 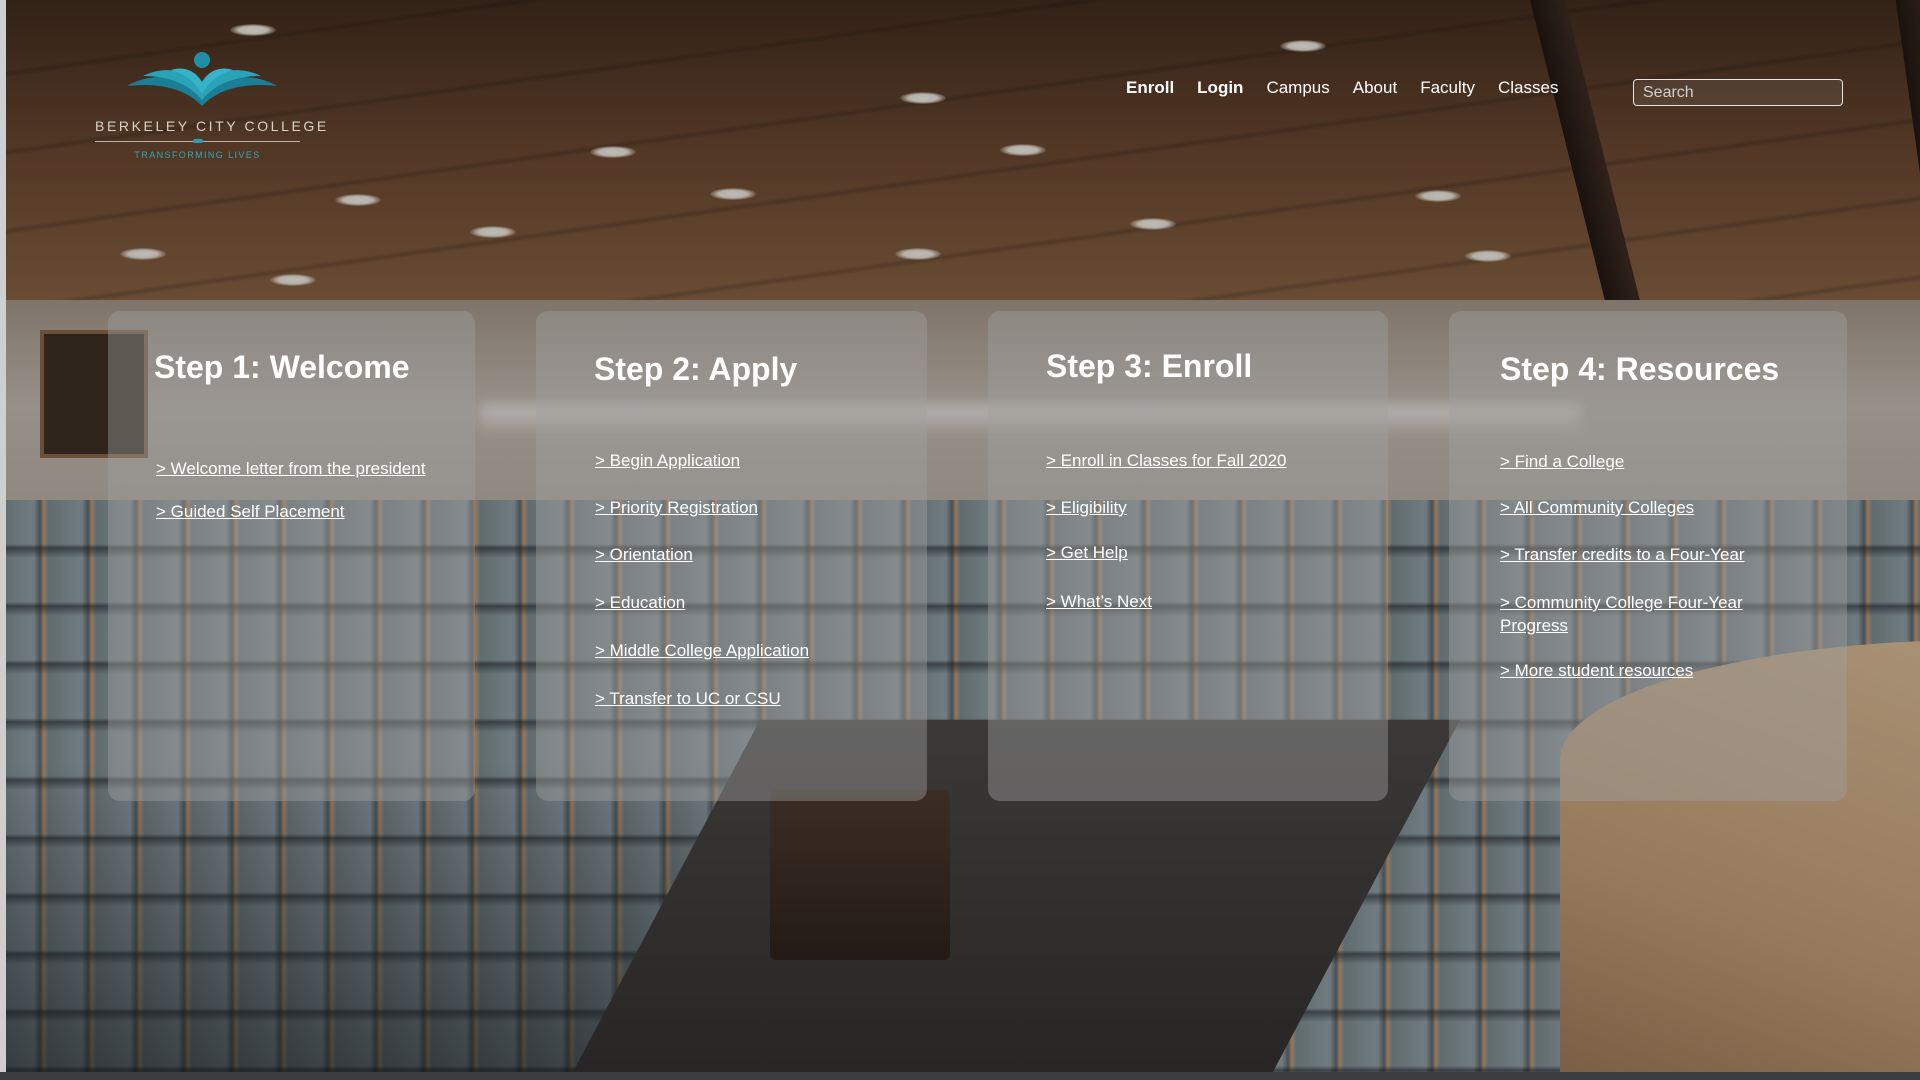 What do you see at coordinates (755, 460) in the screenshot?
I see `list-item: > Begin Application` at bounding box center [755, 460].